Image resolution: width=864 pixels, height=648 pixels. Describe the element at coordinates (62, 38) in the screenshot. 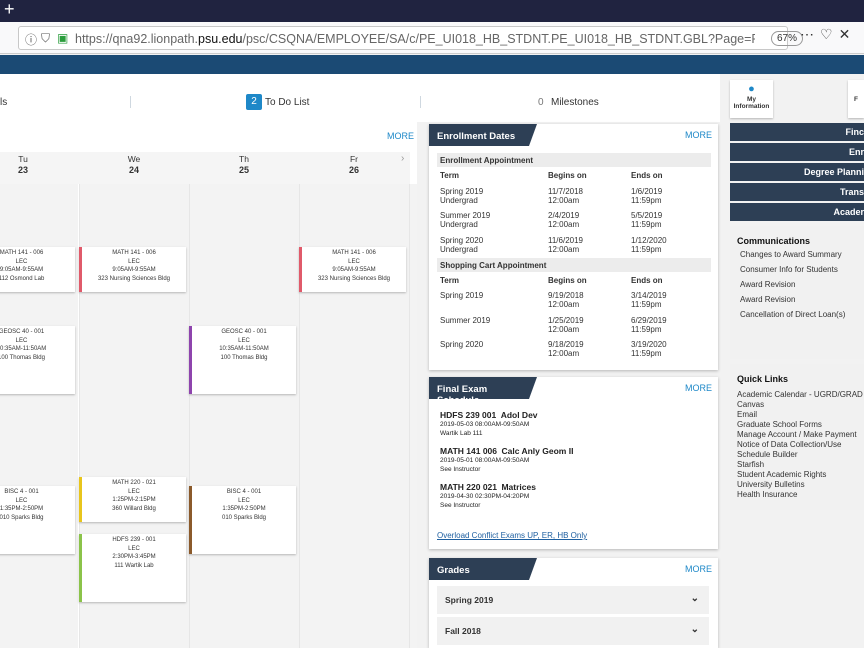

I see `lock-icon: ▣` at that location.